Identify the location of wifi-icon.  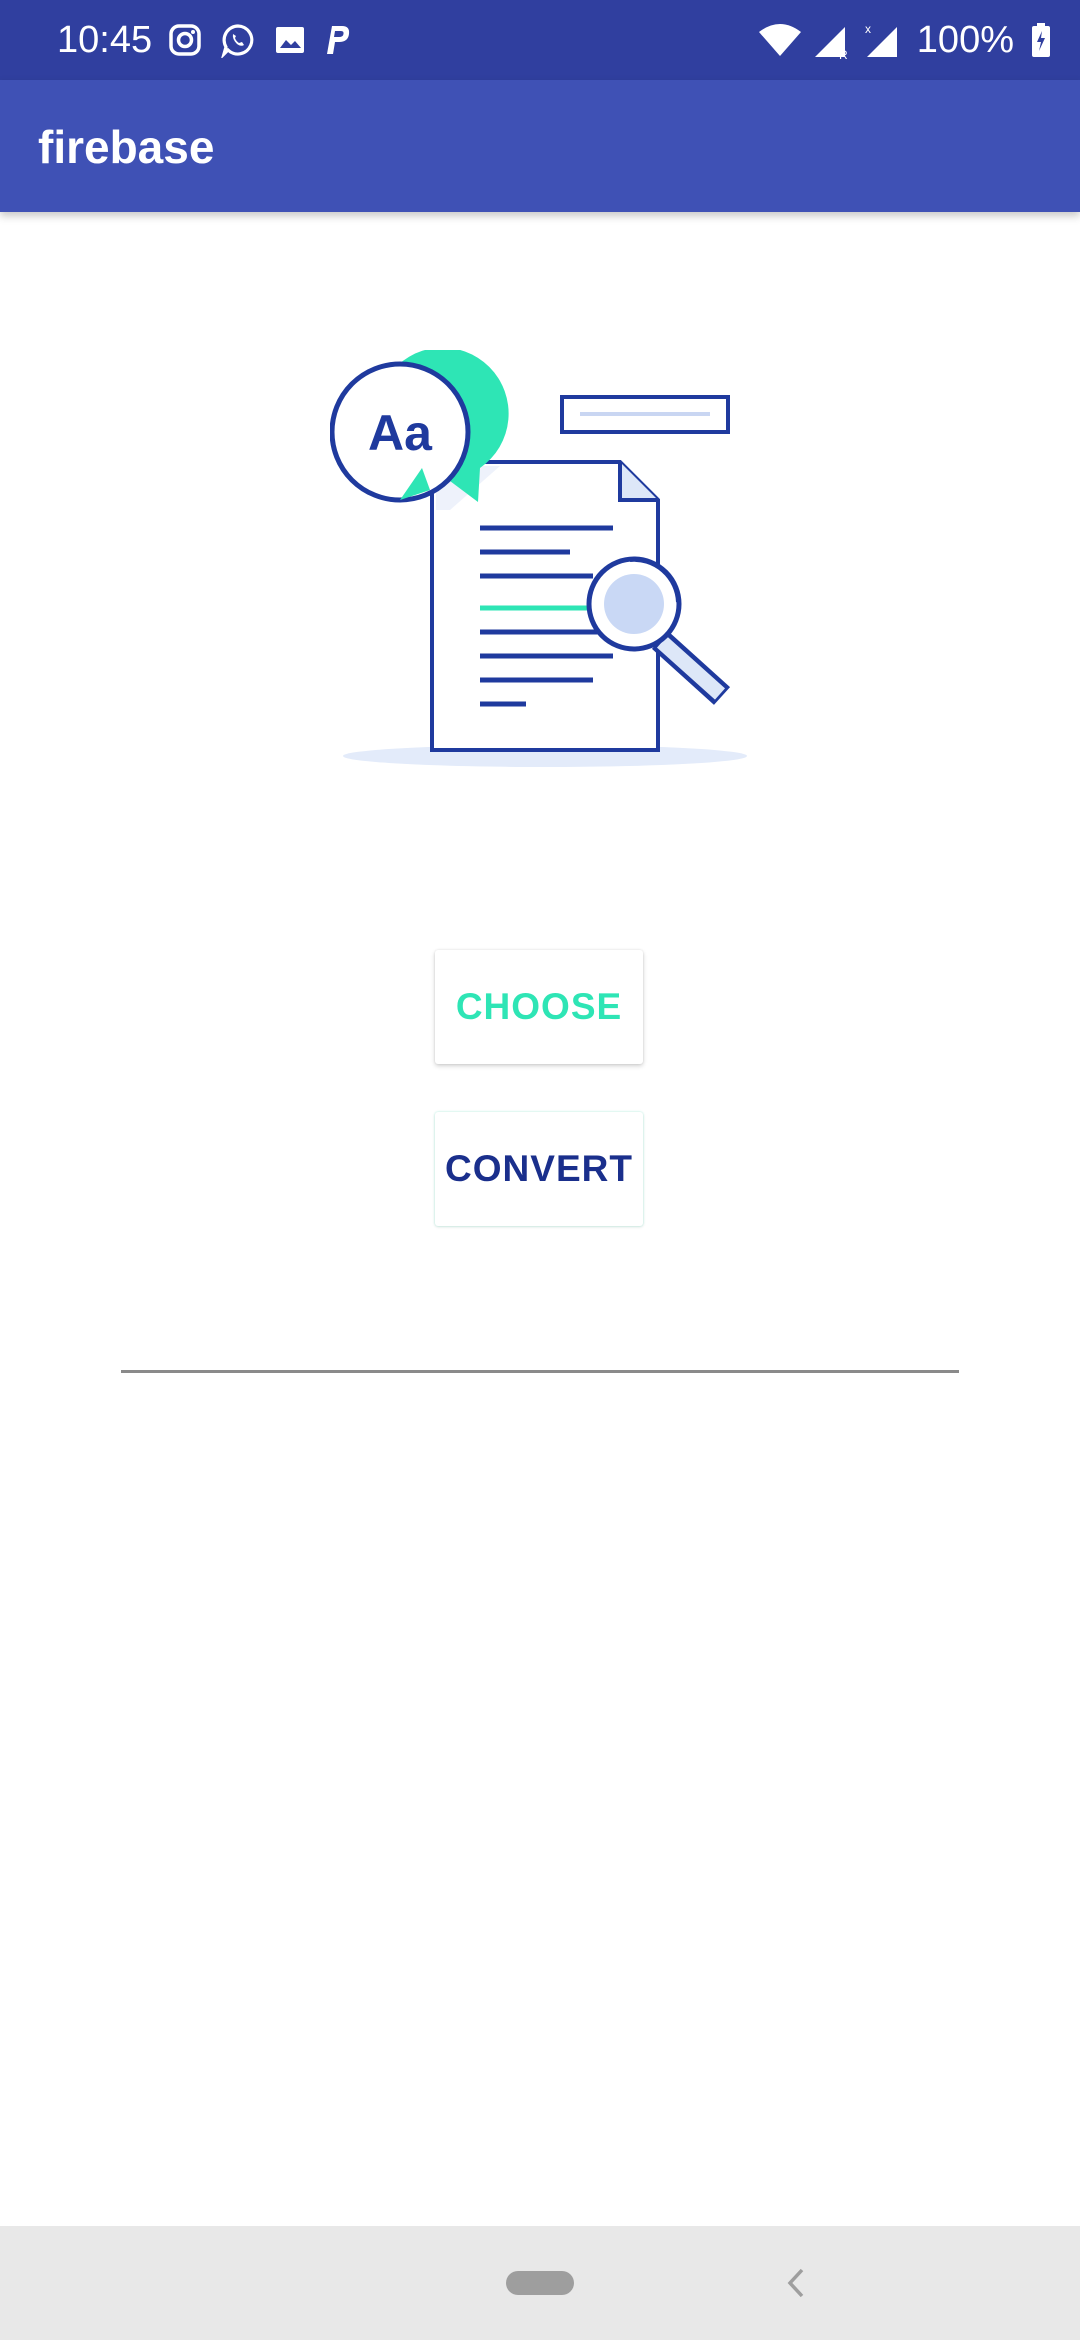
(779, 40).